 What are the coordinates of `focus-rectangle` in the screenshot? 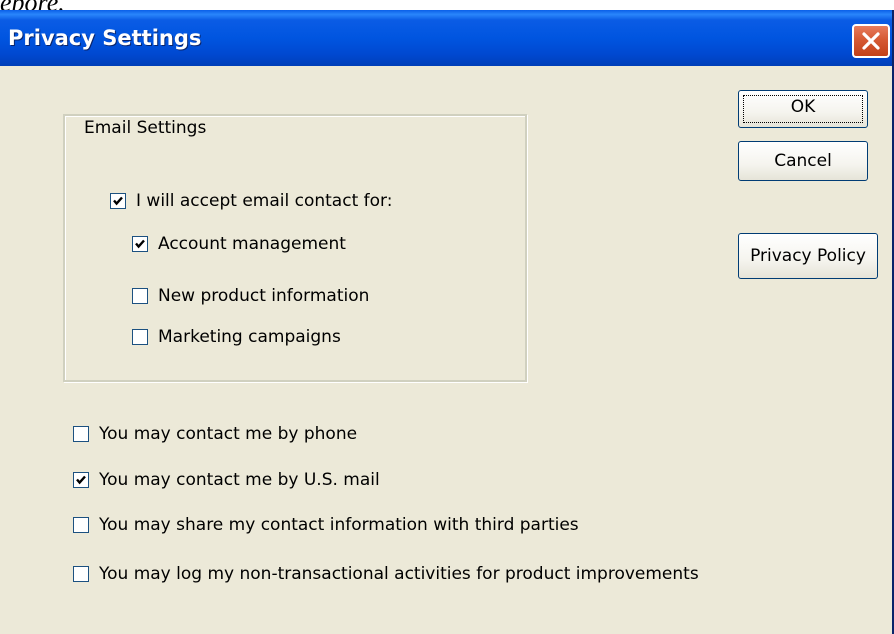 It's located at (803, 109).